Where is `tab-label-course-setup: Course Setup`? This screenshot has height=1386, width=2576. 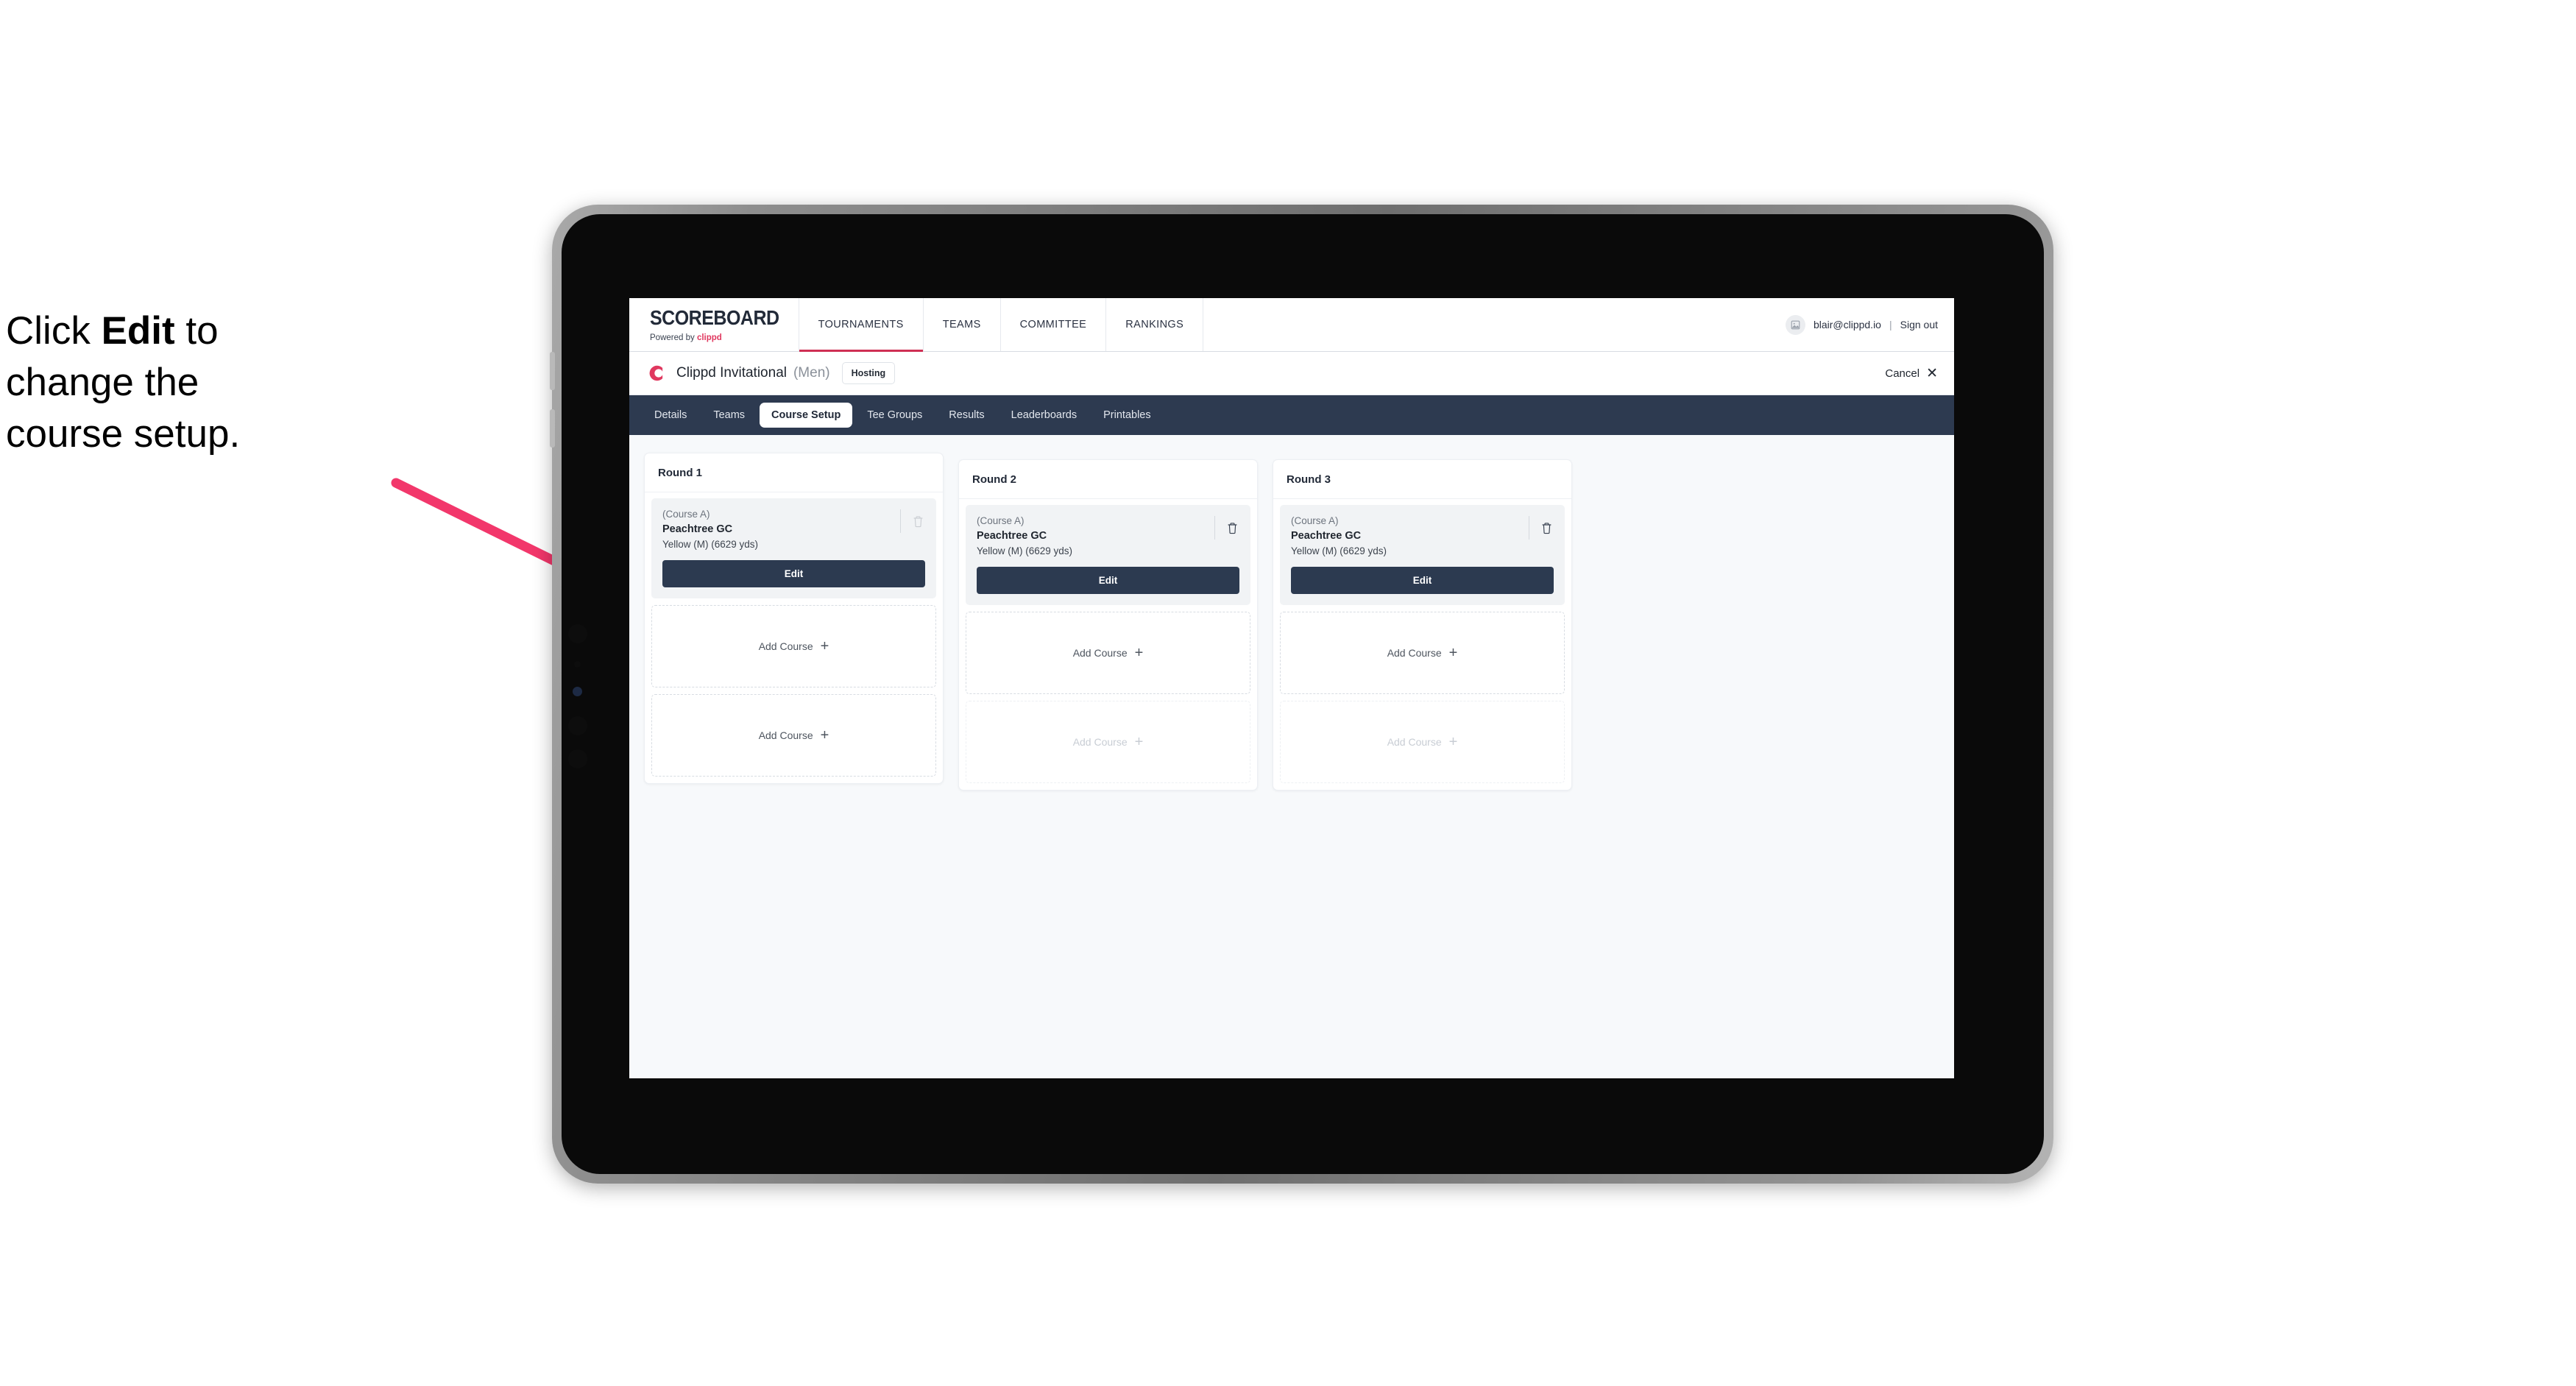
tab-label-course-setup: Course Setup is located at coordinates (806, 415).